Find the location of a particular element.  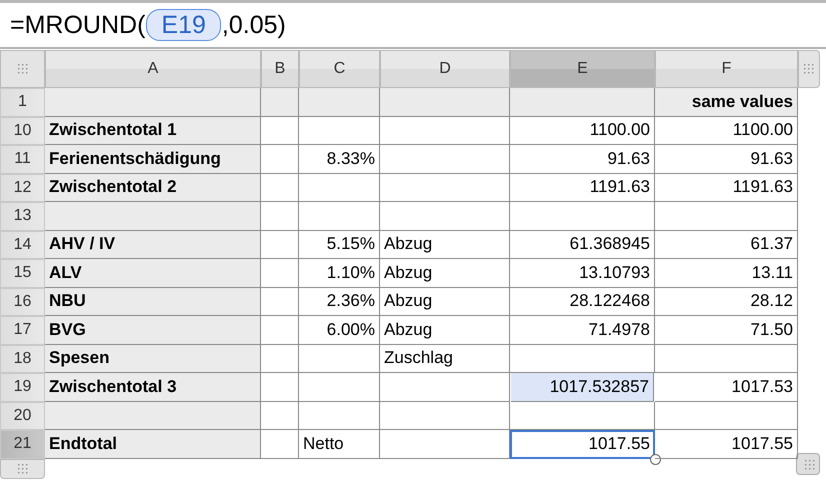

select-all-handle is located at coordinates (22, 69).